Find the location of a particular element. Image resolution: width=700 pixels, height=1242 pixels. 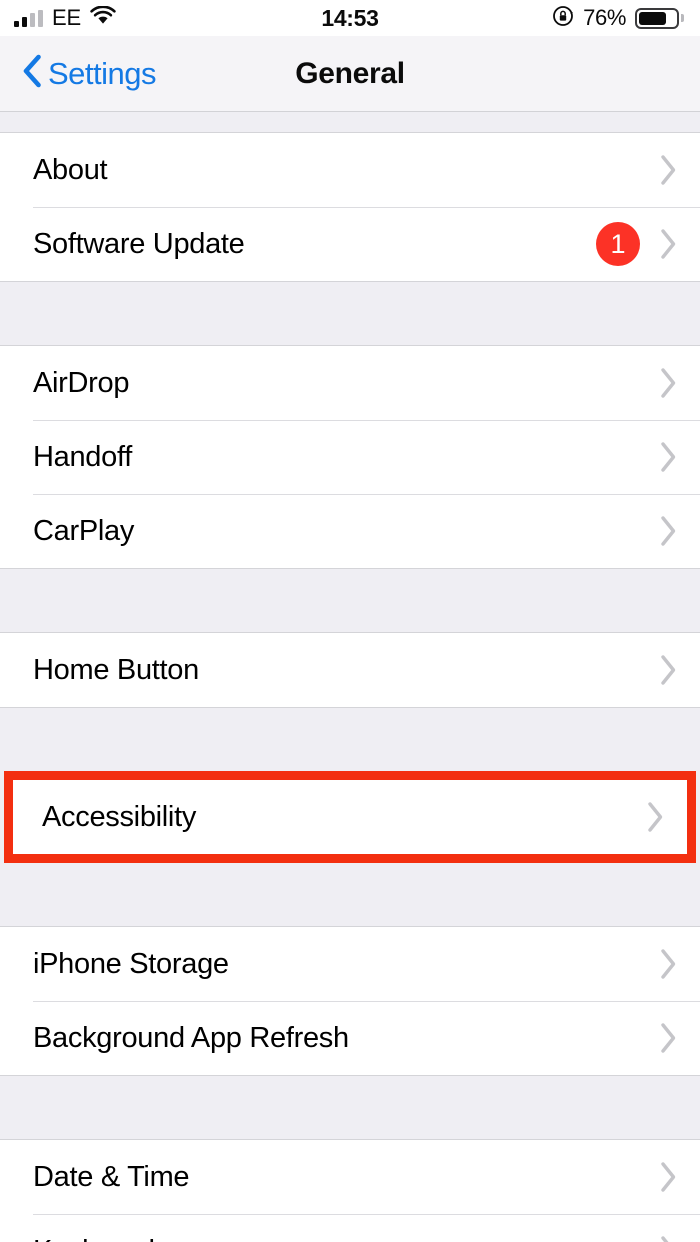

rotation-lock-icon is located at coordinates (563, 18).